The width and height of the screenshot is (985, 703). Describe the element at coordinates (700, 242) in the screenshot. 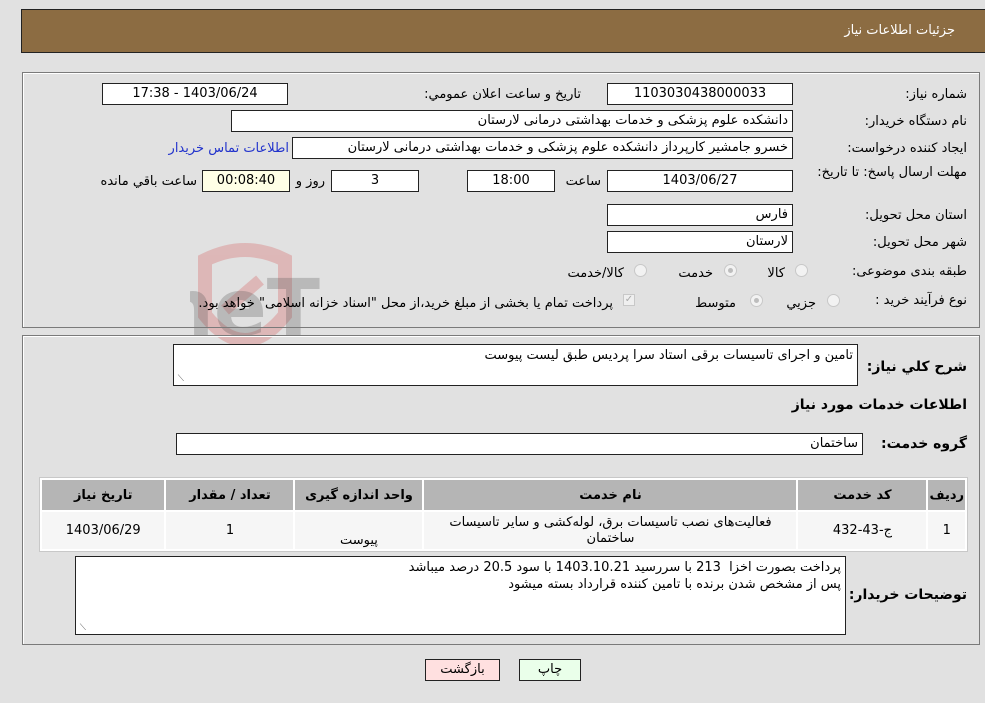

I see `city-field: لارستان` at that location.